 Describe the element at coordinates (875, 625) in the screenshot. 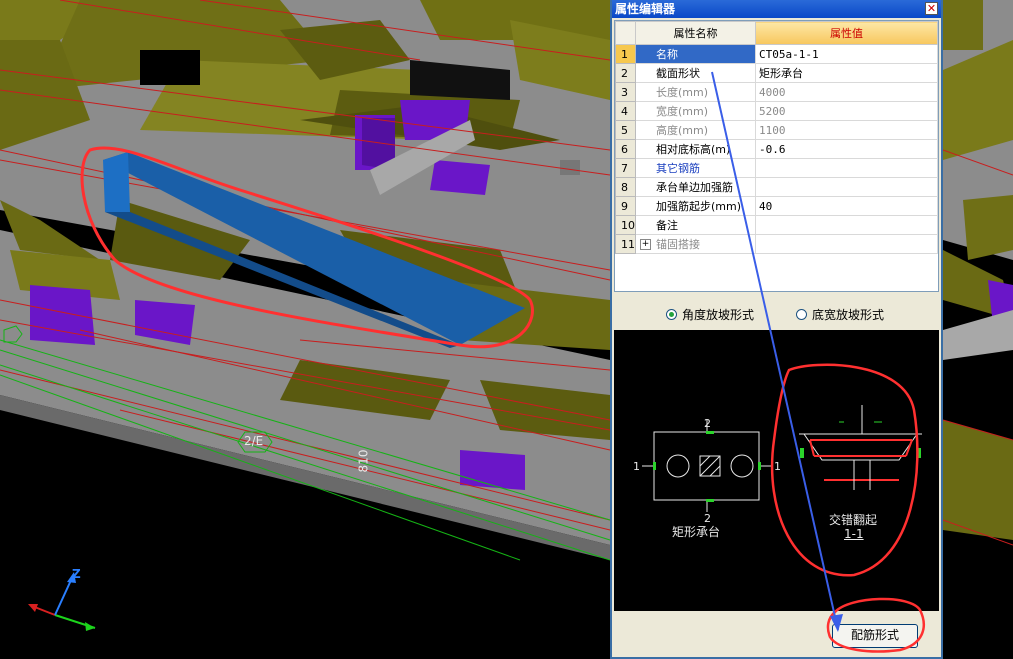

I see `button-annotation` at that location.